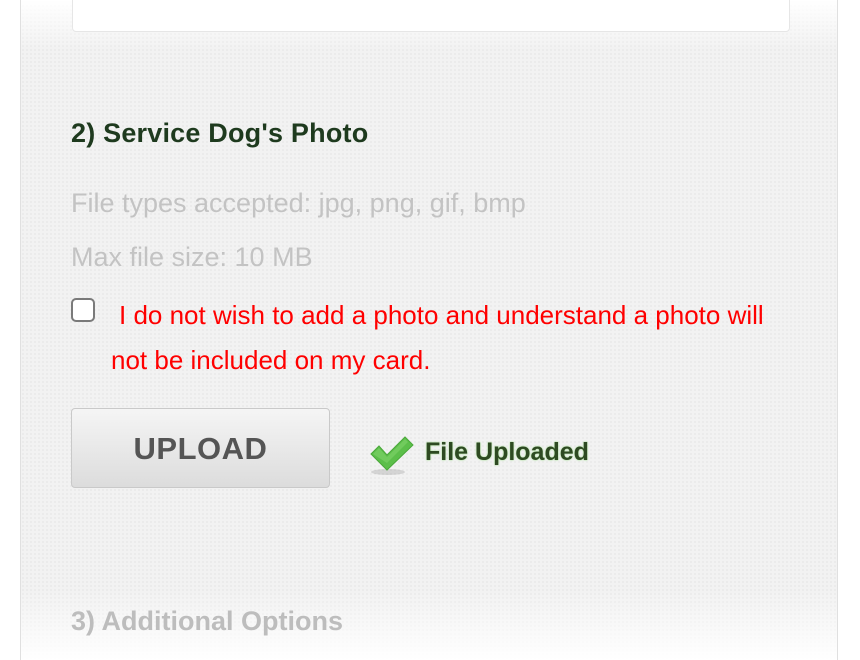 This screenshot has width=860, height=660. What do you see at coordinates (200, 448) in the screenshot?
I see `upload-button: UPLOAD` at bounding box center [200, 448].